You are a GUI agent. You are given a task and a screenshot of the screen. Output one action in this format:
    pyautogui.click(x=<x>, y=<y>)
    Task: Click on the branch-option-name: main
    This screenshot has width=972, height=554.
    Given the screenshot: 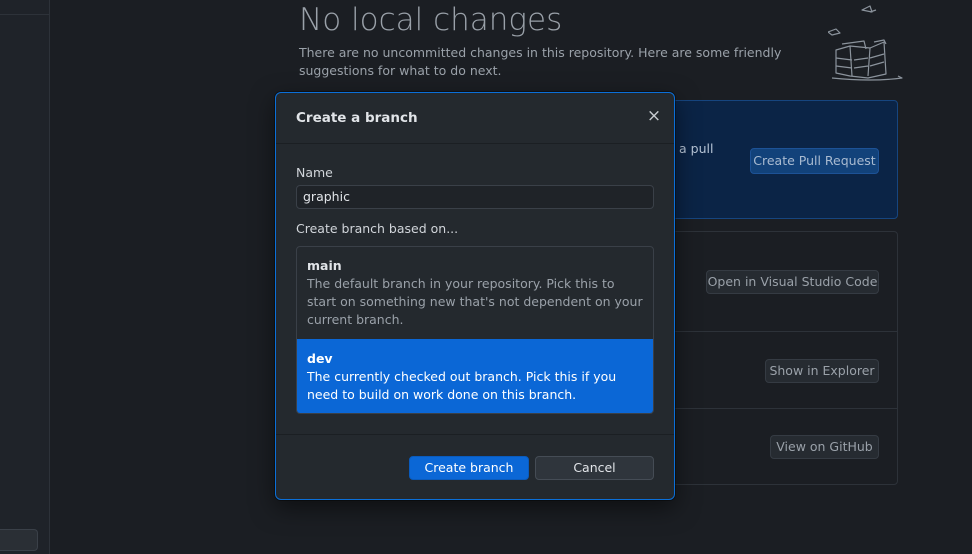 What is the action you would take?
    pyautogui.click(x=324, y=265)
    